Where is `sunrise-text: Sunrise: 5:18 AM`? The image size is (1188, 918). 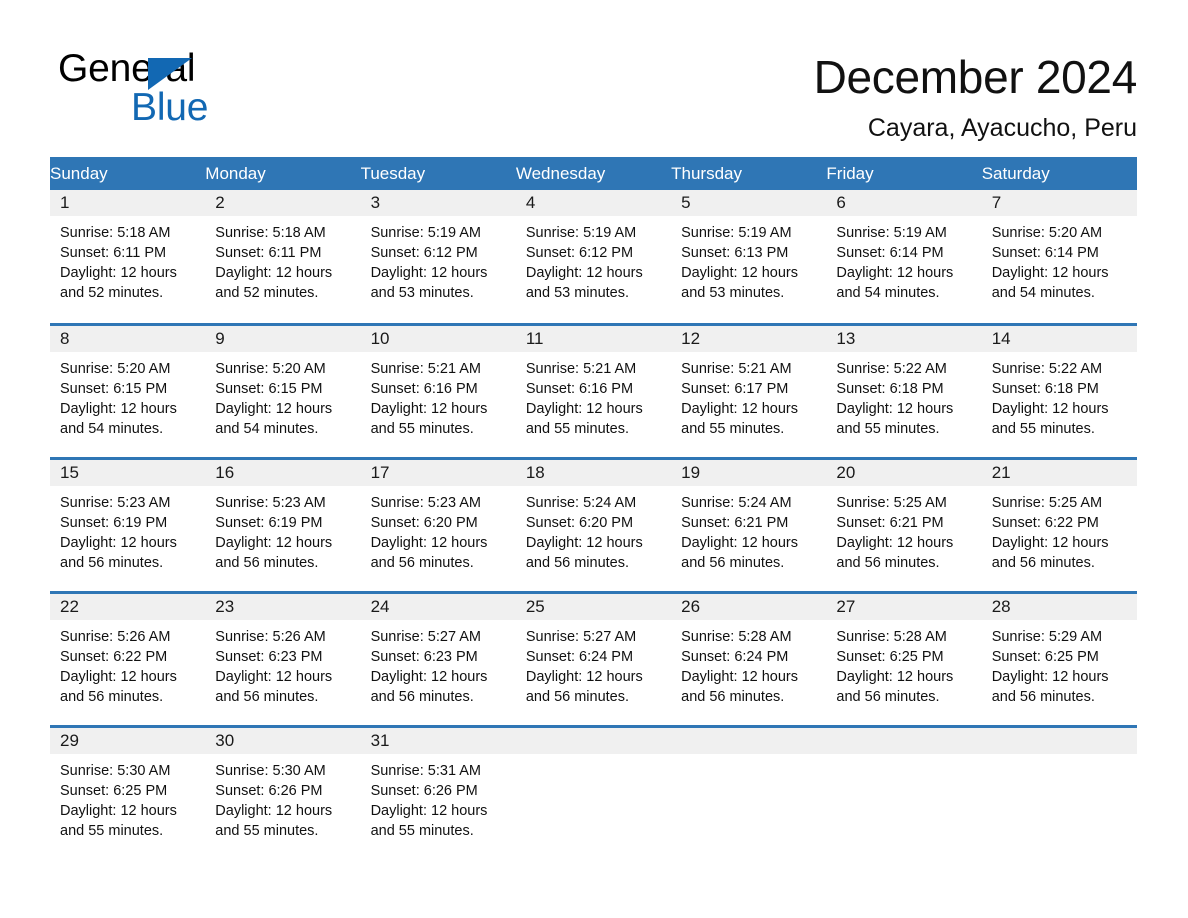 sunrise-text: Sunrise: 5:18 AM is located at coordinates (270, 233).